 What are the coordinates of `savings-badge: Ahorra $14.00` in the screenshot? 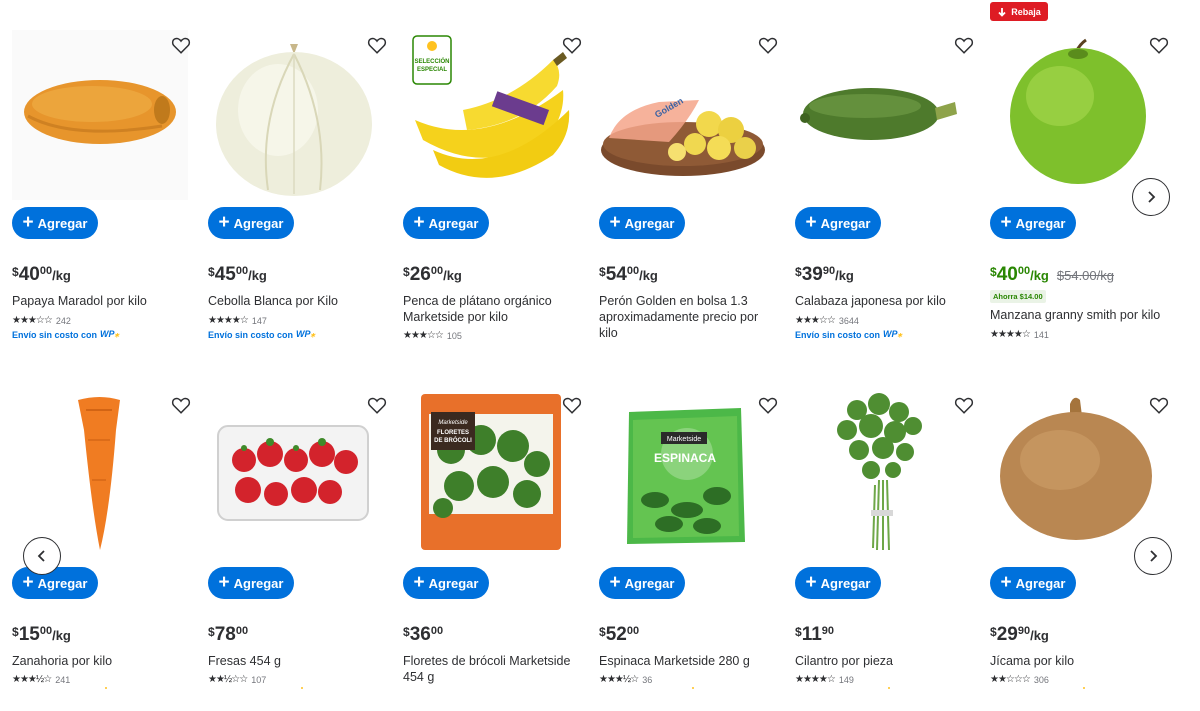 It's located at (1018, 296).